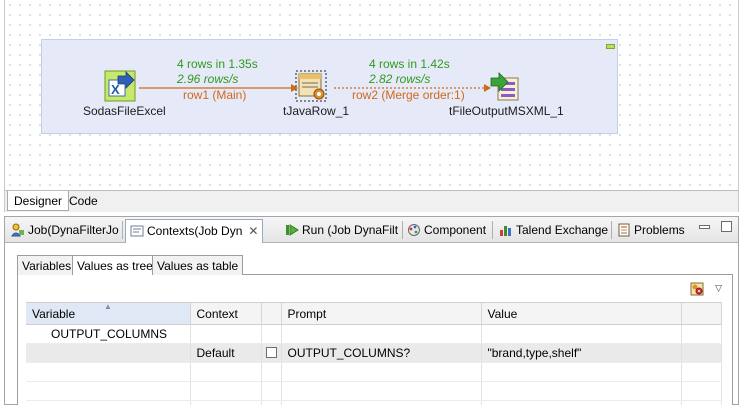 The width and height of the screenshot is (743, 405). I want to click on cell-value: "brand,type,shelf", so click(581, 353).